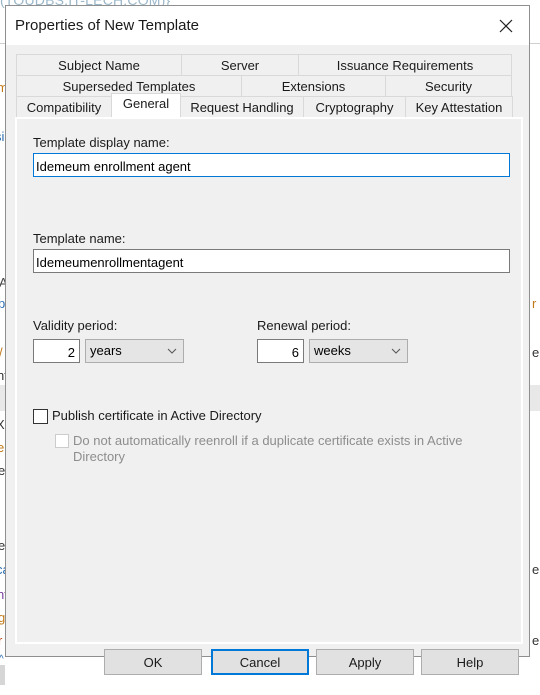 The image size is (540, 695). What do you see at coordinates (535, 43) in the screenshot?
I see `background-divider` at bounding box center [535, 43].